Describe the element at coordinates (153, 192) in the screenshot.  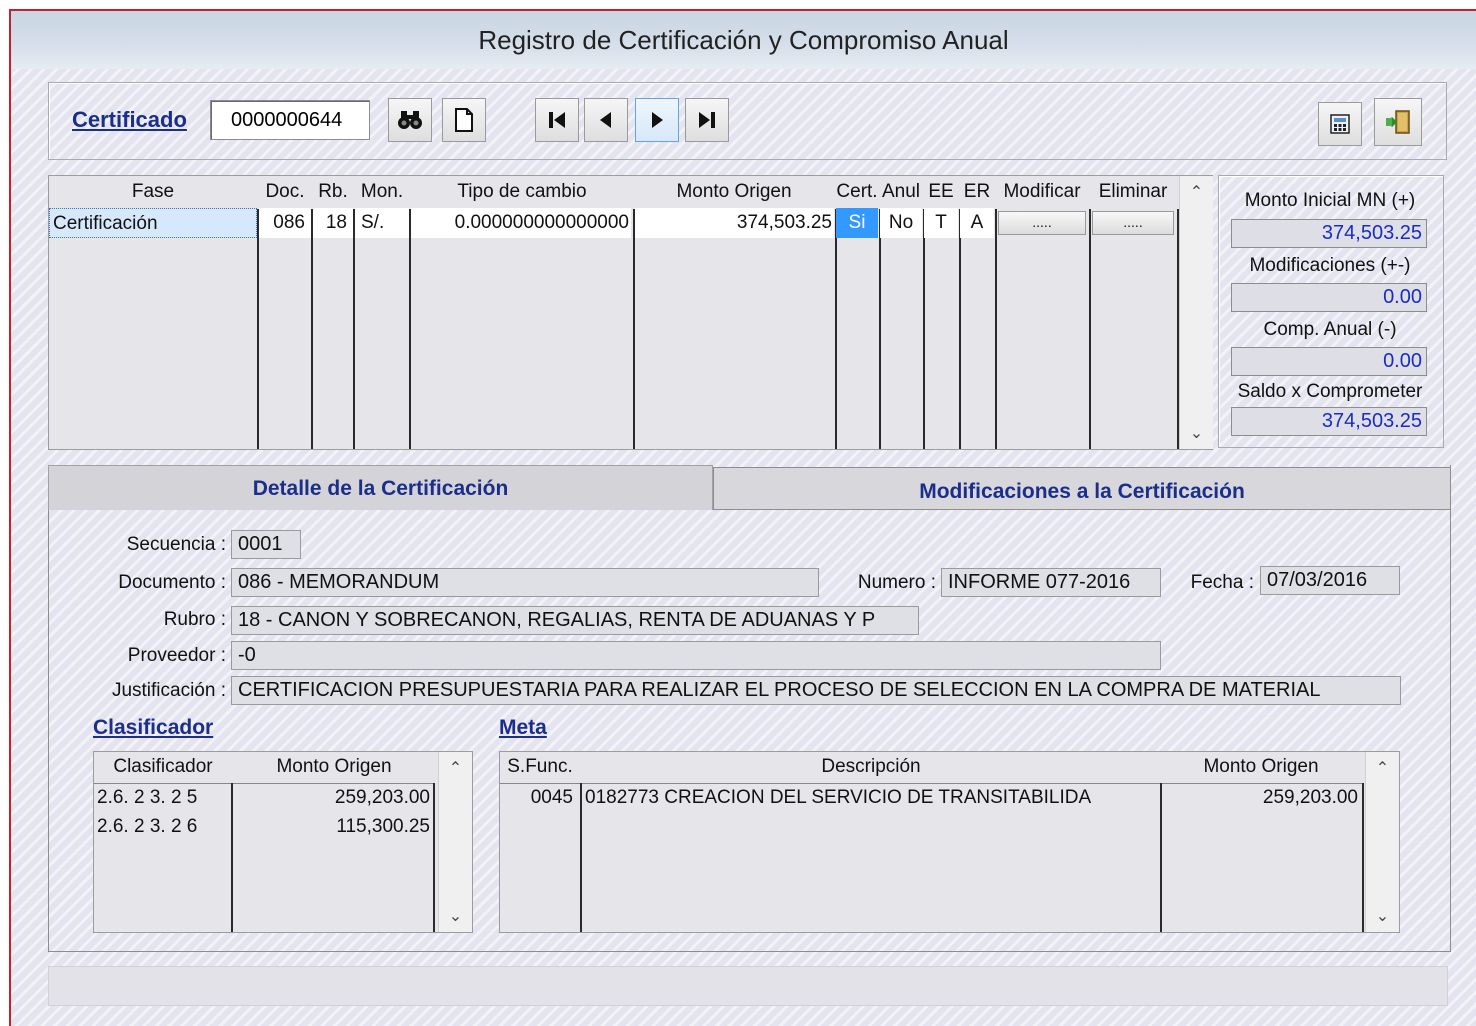
I see `col-header-fase: Fase` at that location.